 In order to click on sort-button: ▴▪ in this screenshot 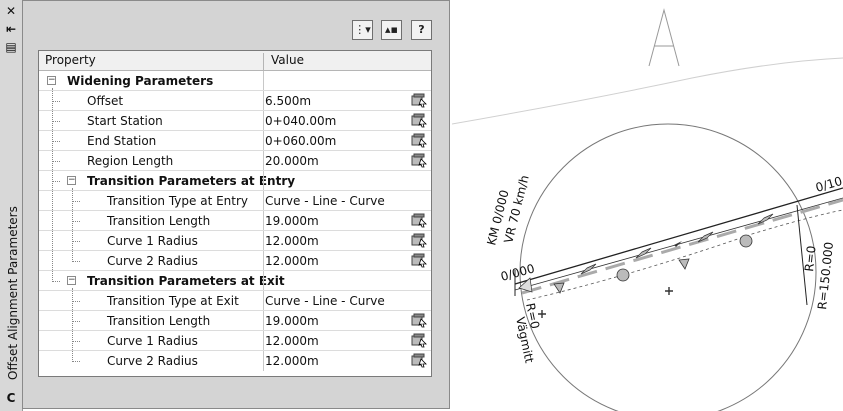, I will do `click(391, 30)`.